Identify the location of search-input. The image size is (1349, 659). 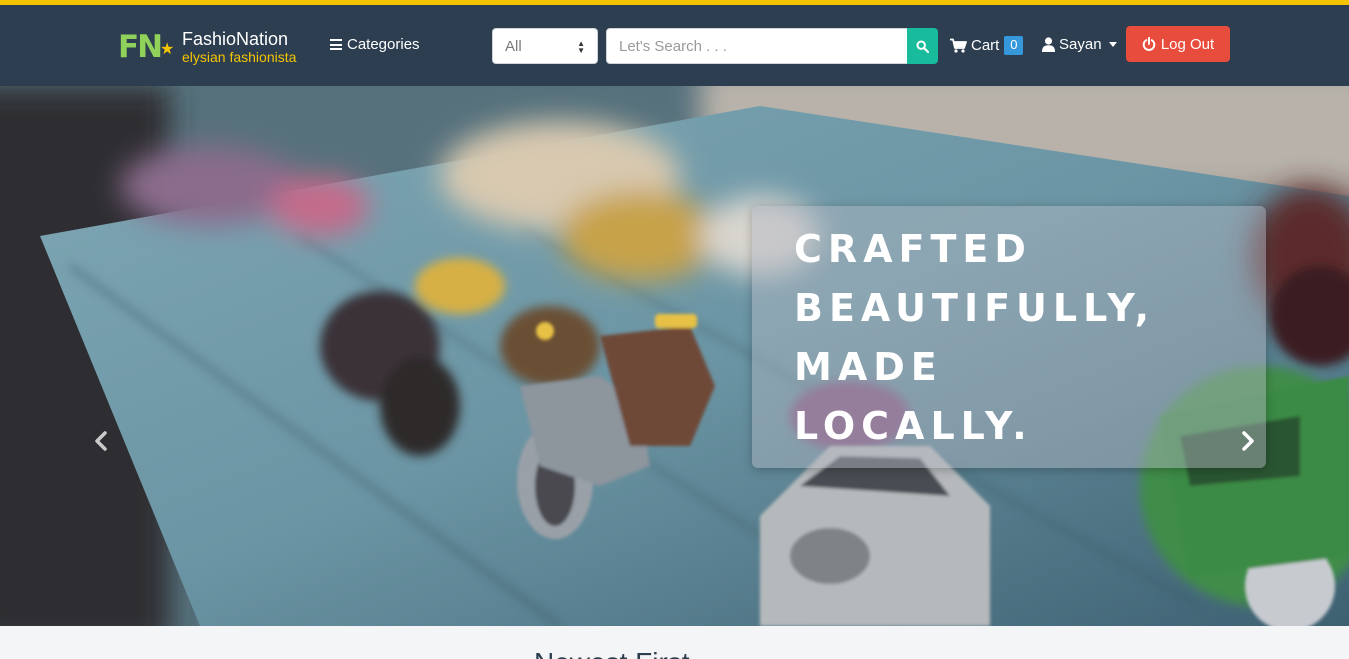
(757, 46).